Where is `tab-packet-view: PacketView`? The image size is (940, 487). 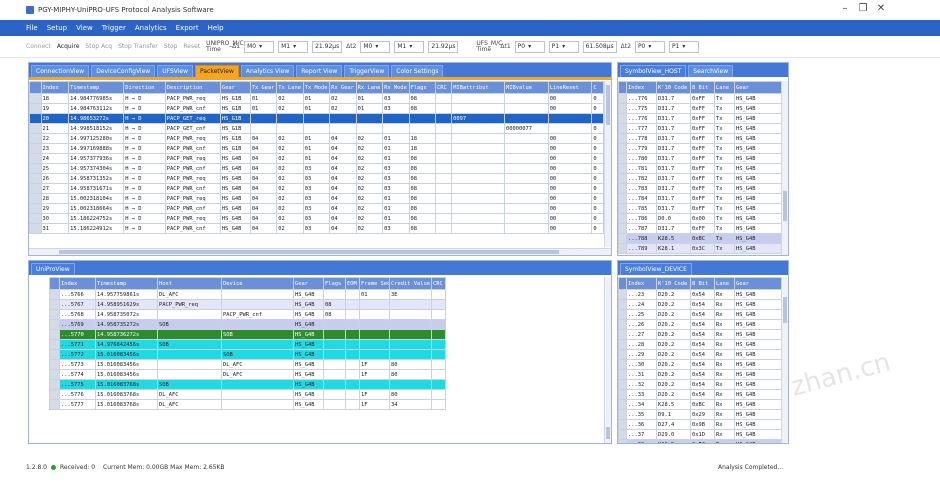
tab-packet-view: PacketView is located at coordinates (217, 71).